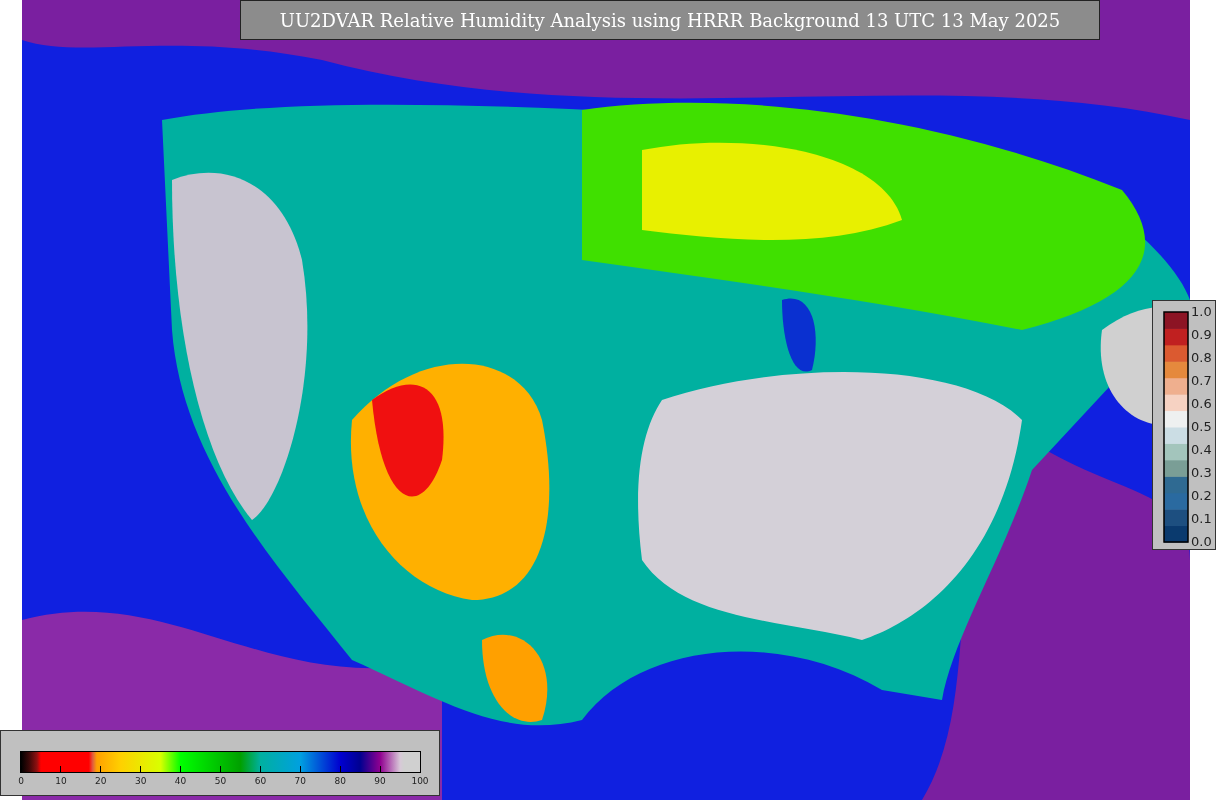 The height and width of the screenshot is (800, 1216). Describe the element at coordinates (1201, 381) in the screenshot. I see `tick-label: 0.7` at that location.